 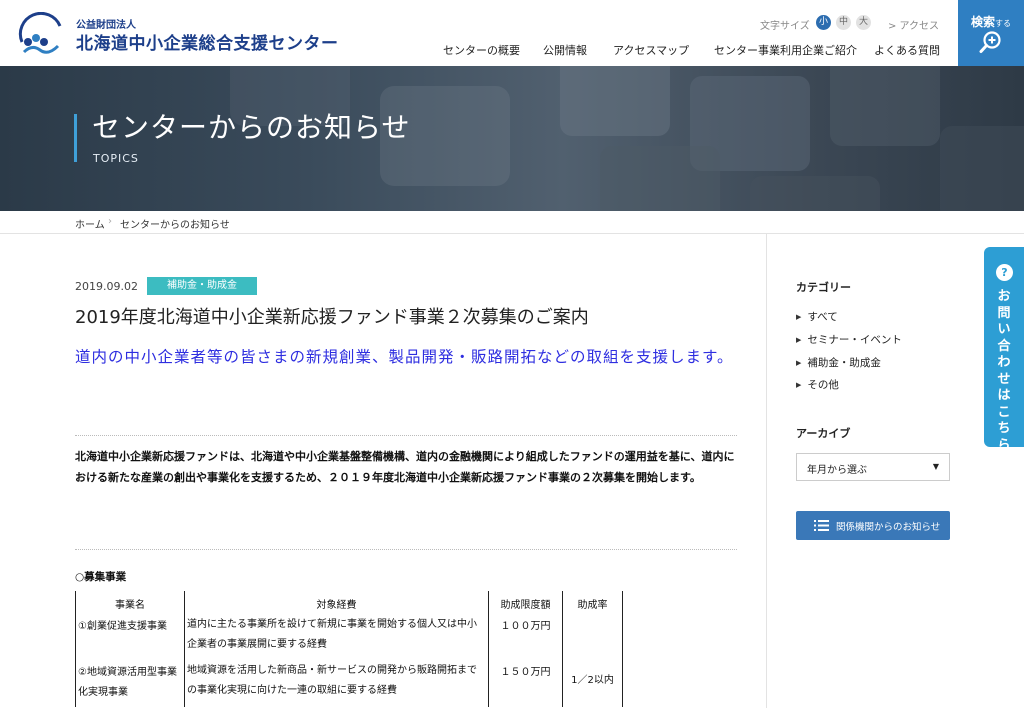 I want to click on table-header-cost: 対象経費, so click(x=336, y=603).